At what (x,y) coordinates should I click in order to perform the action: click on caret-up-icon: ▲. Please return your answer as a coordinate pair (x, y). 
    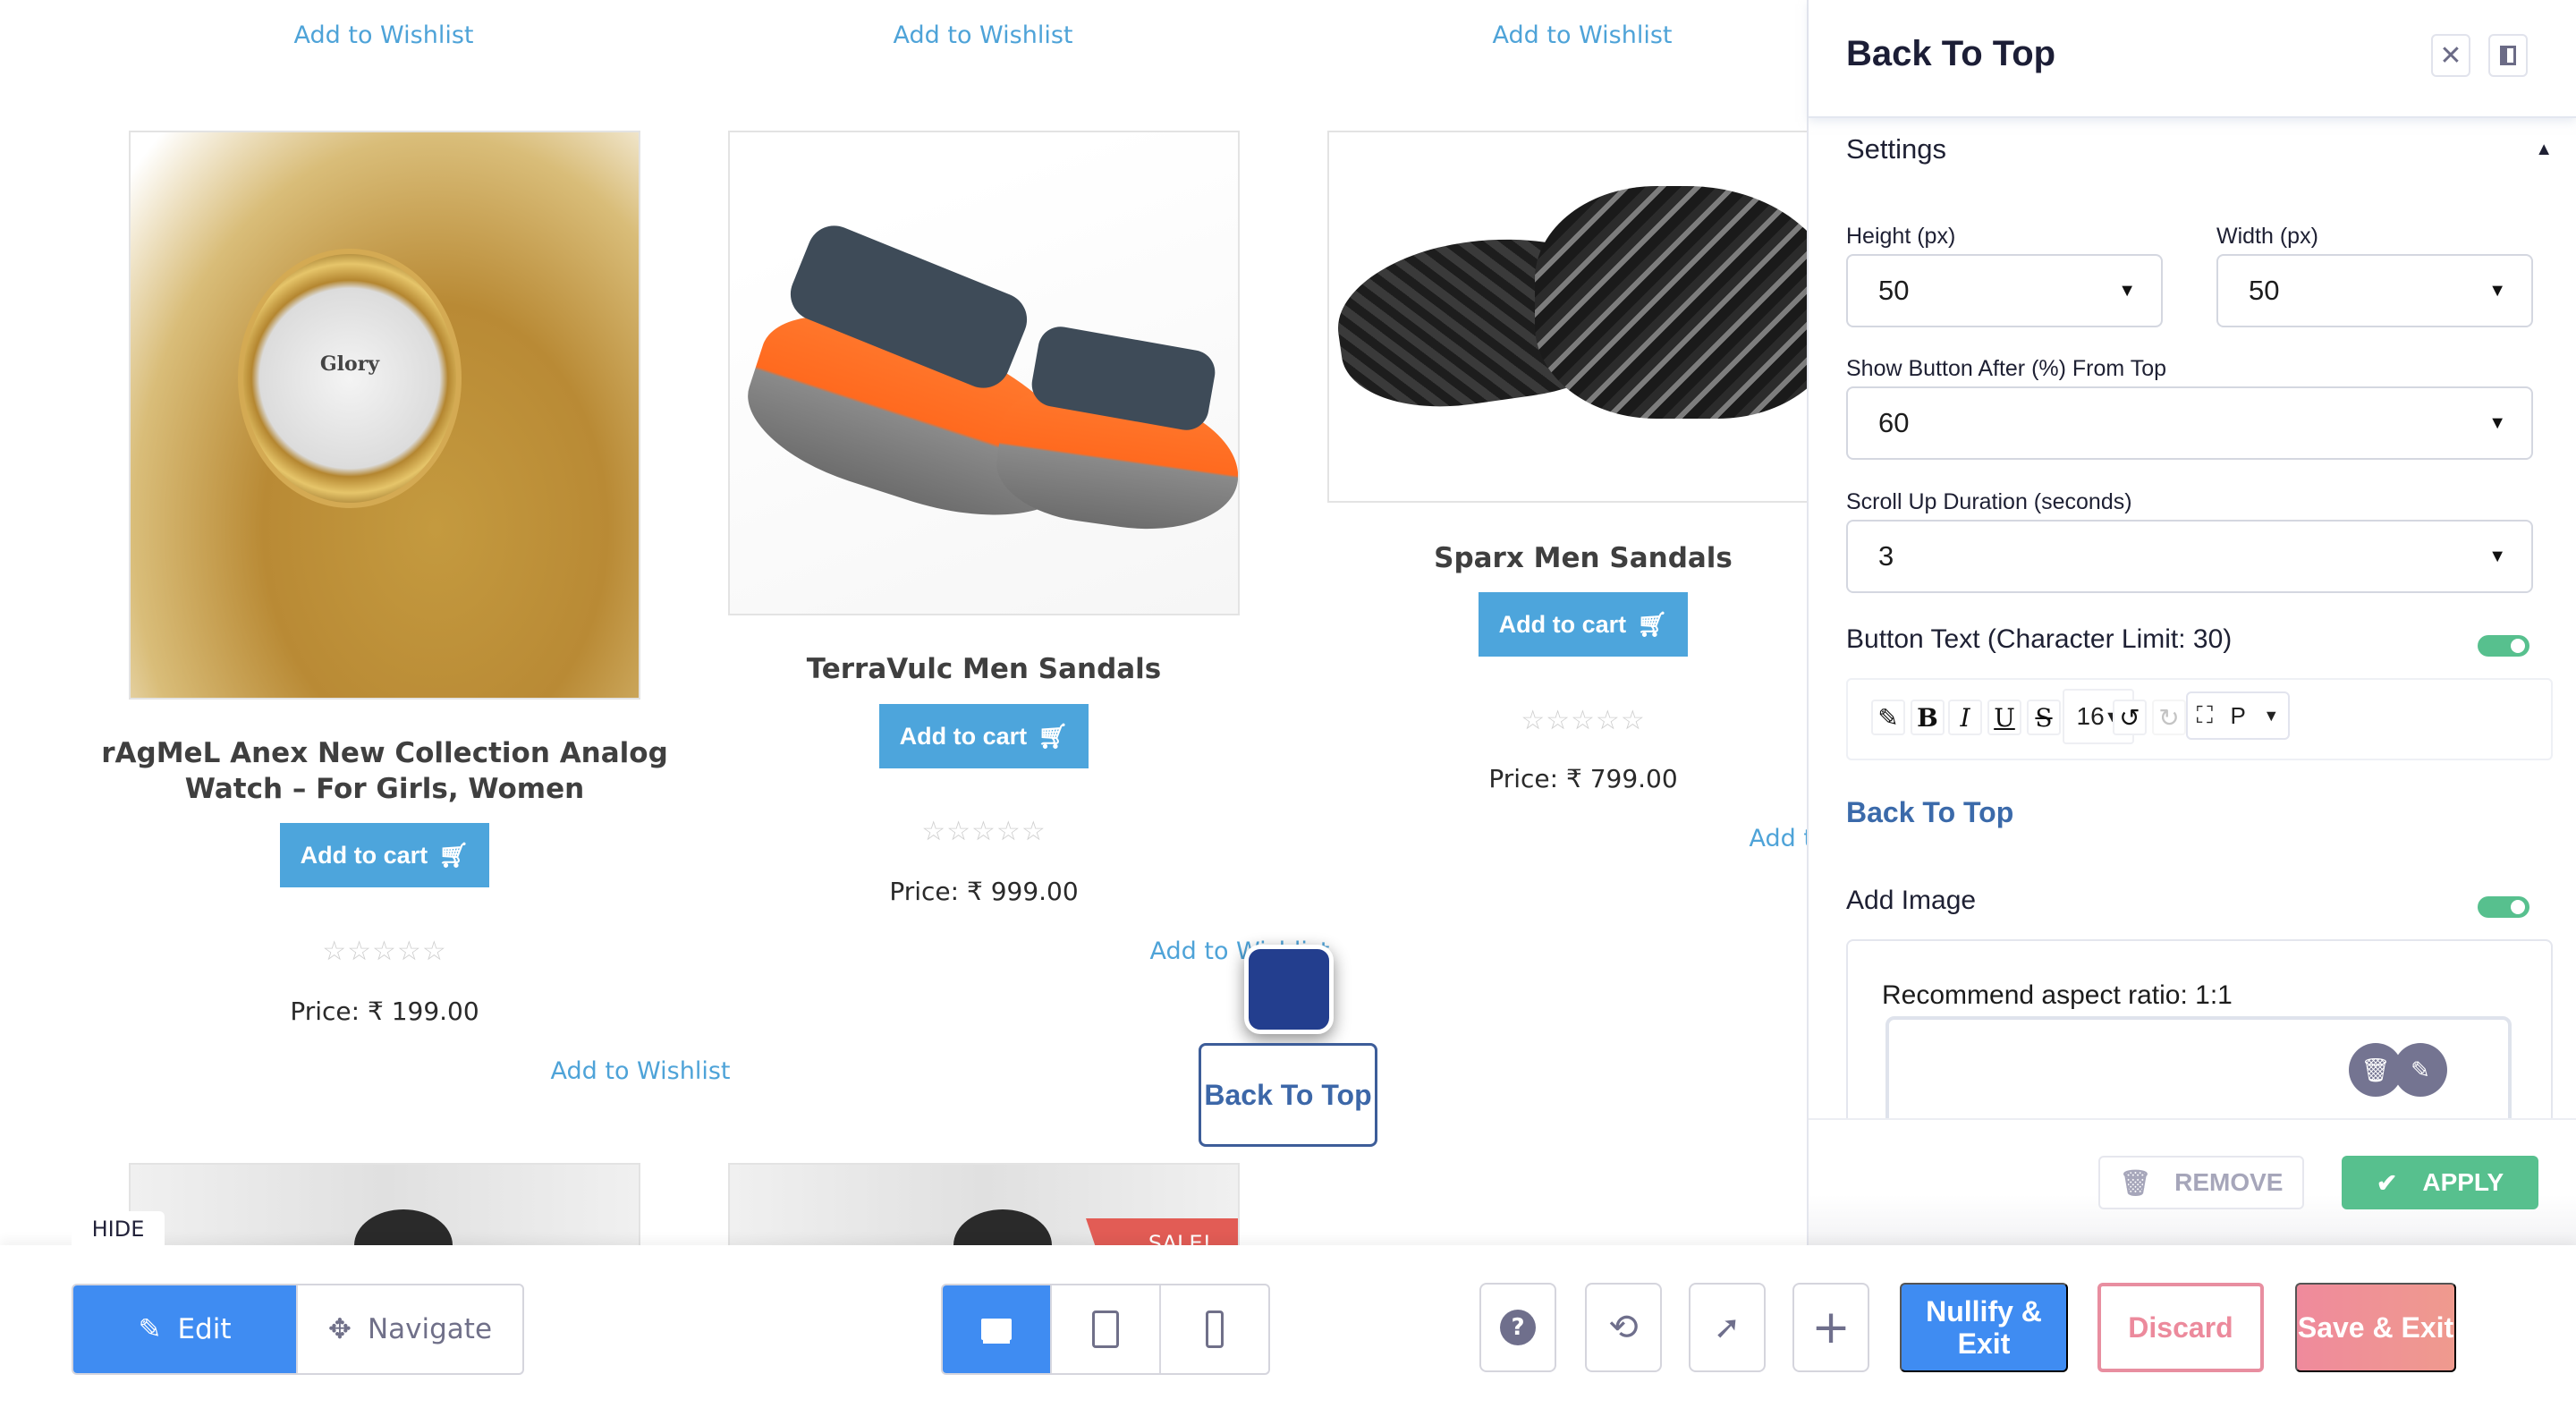
    Looking at the image, I should click on (2544, 149).